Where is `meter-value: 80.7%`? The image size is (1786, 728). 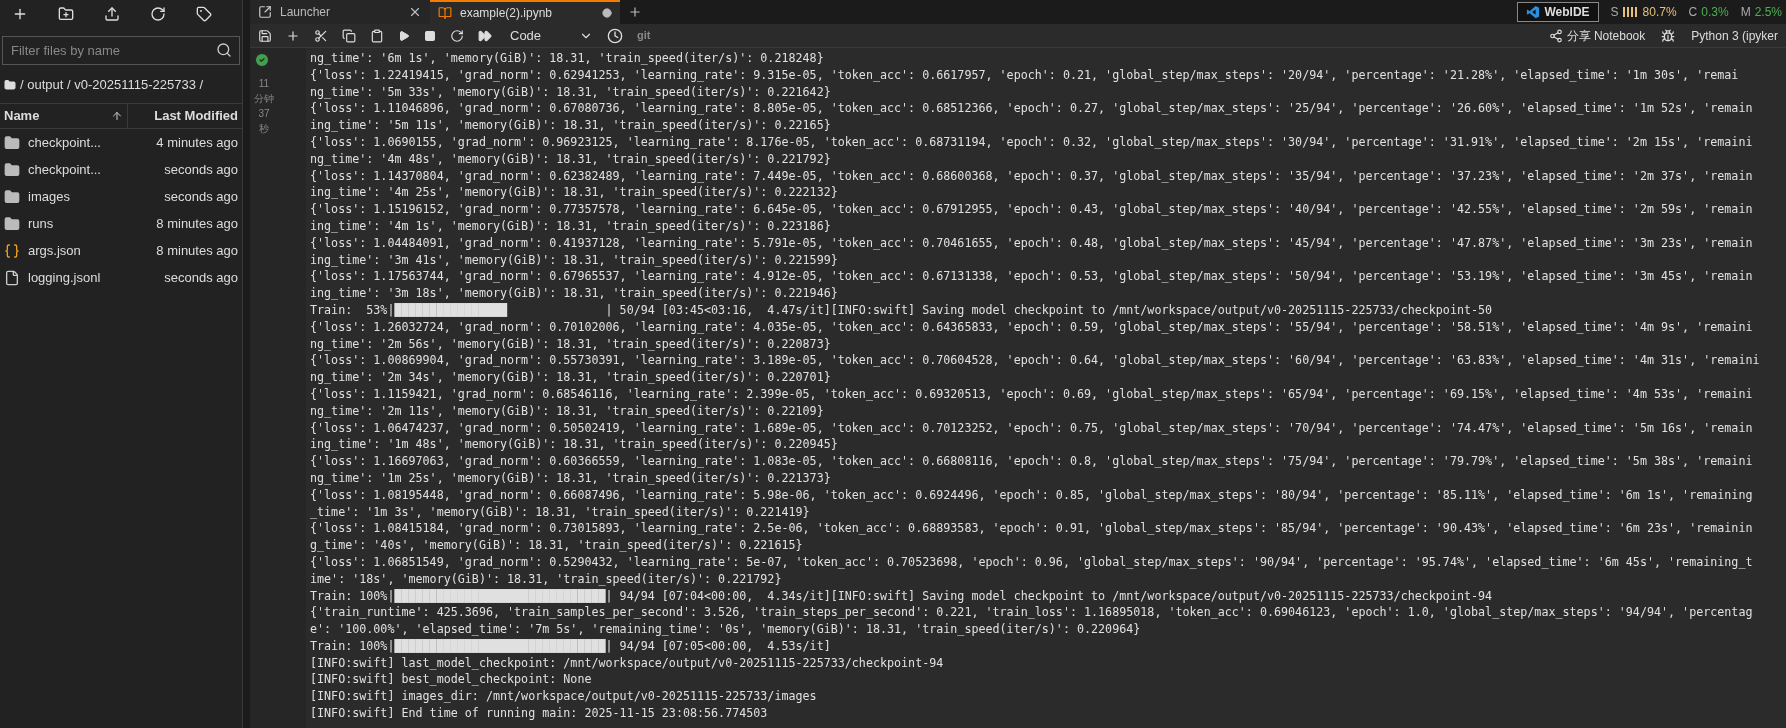
meter-value: 80.7% is located at coordinates (1659, 12).